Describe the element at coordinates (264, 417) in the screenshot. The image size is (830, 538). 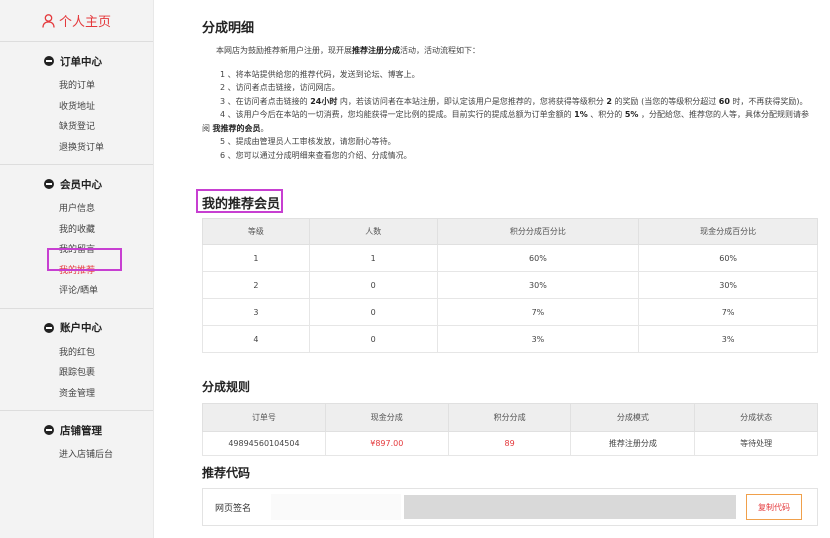
I see `col-order-no: 订单号` at that location.